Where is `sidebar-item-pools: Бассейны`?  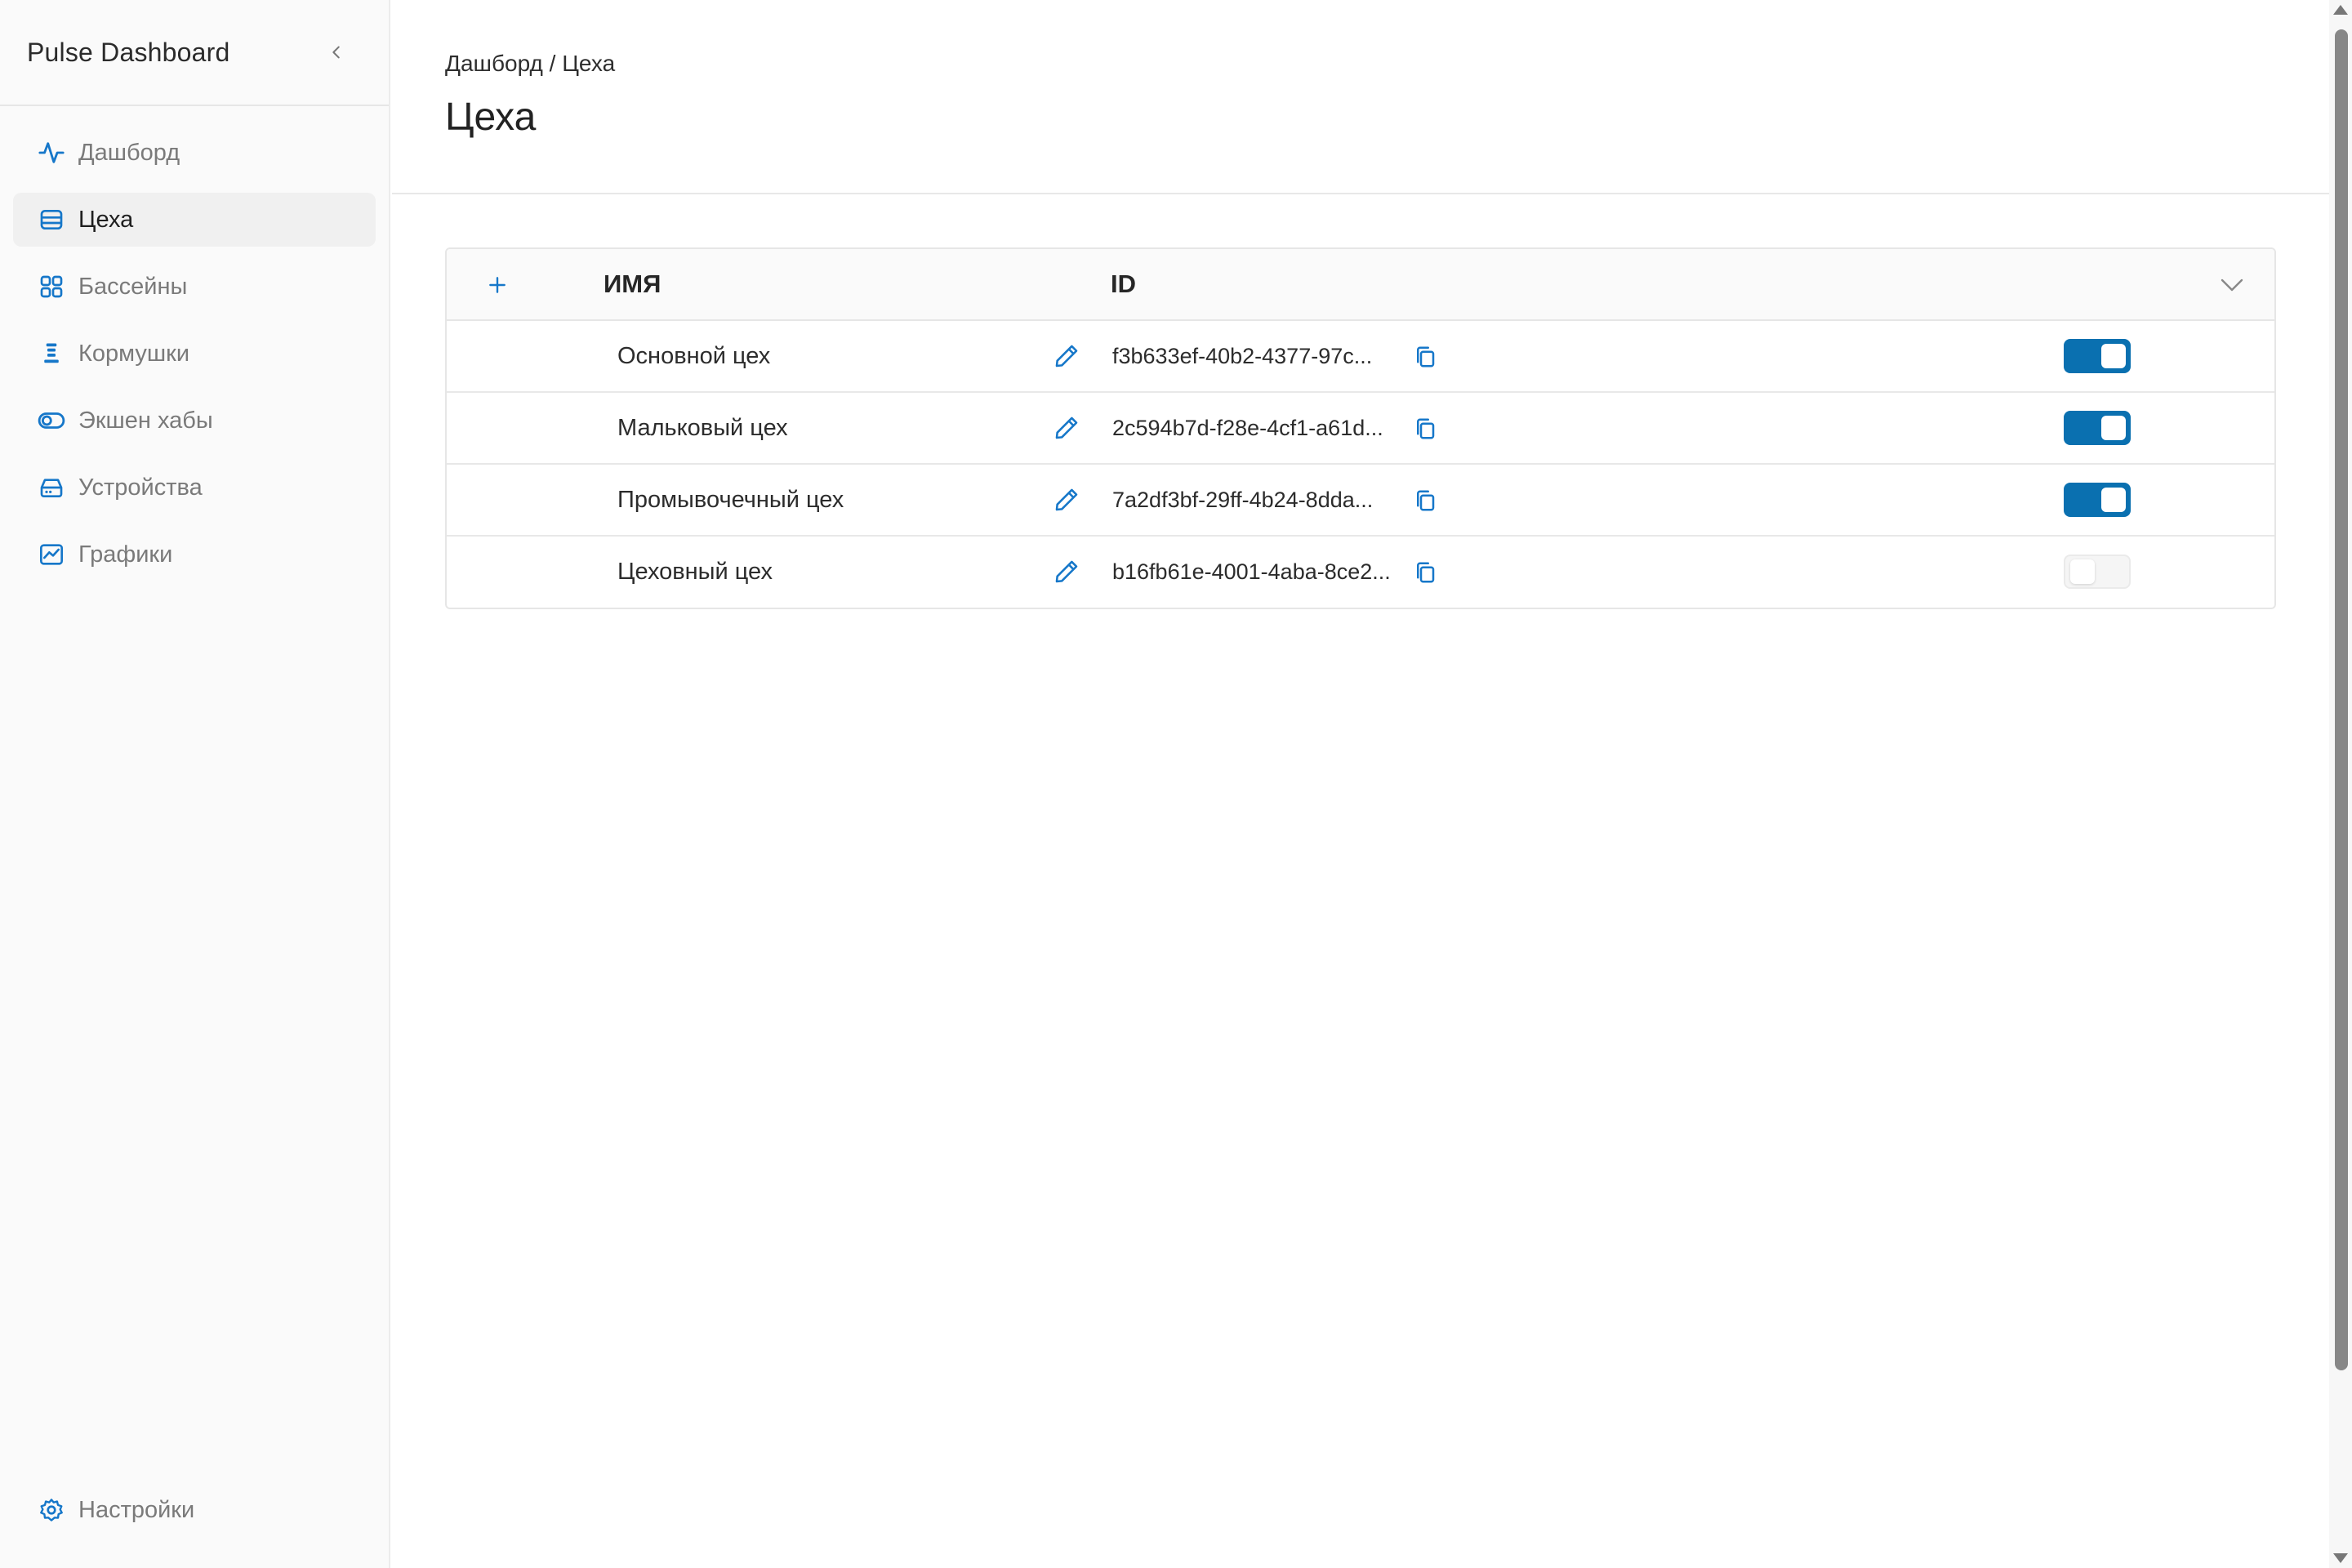
sidebar-item-pools: Бассейны is located at coordinates (194, 287).